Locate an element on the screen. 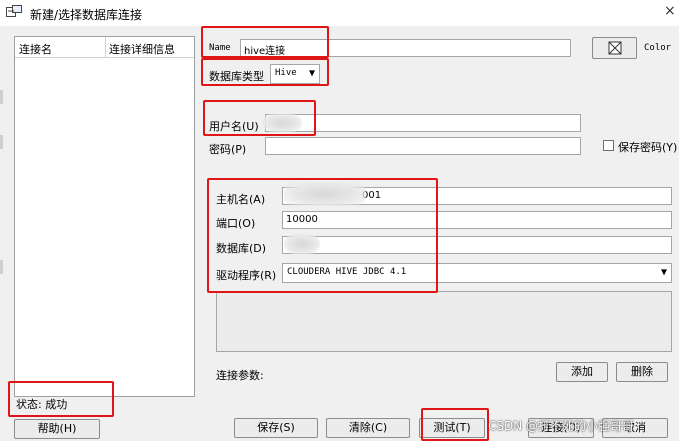  database-icon is located at coordinates (14, 12).